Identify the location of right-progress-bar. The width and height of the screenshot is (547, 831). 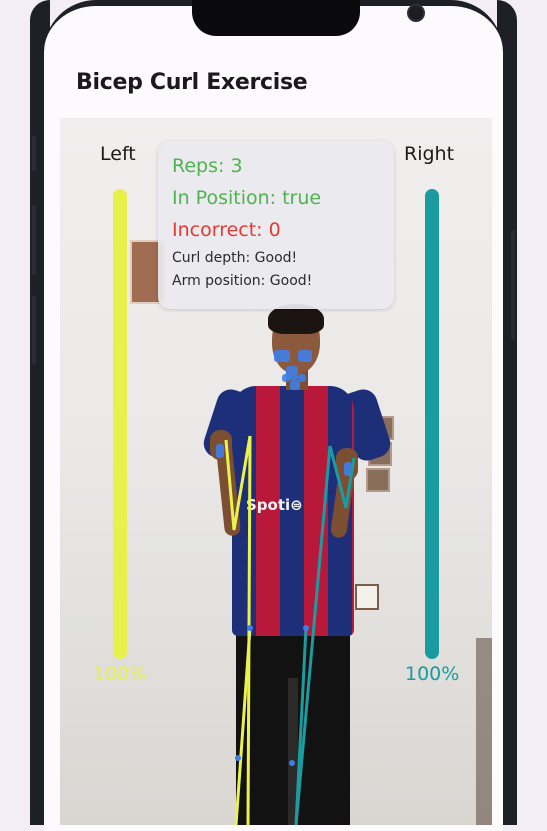
(432, 424).